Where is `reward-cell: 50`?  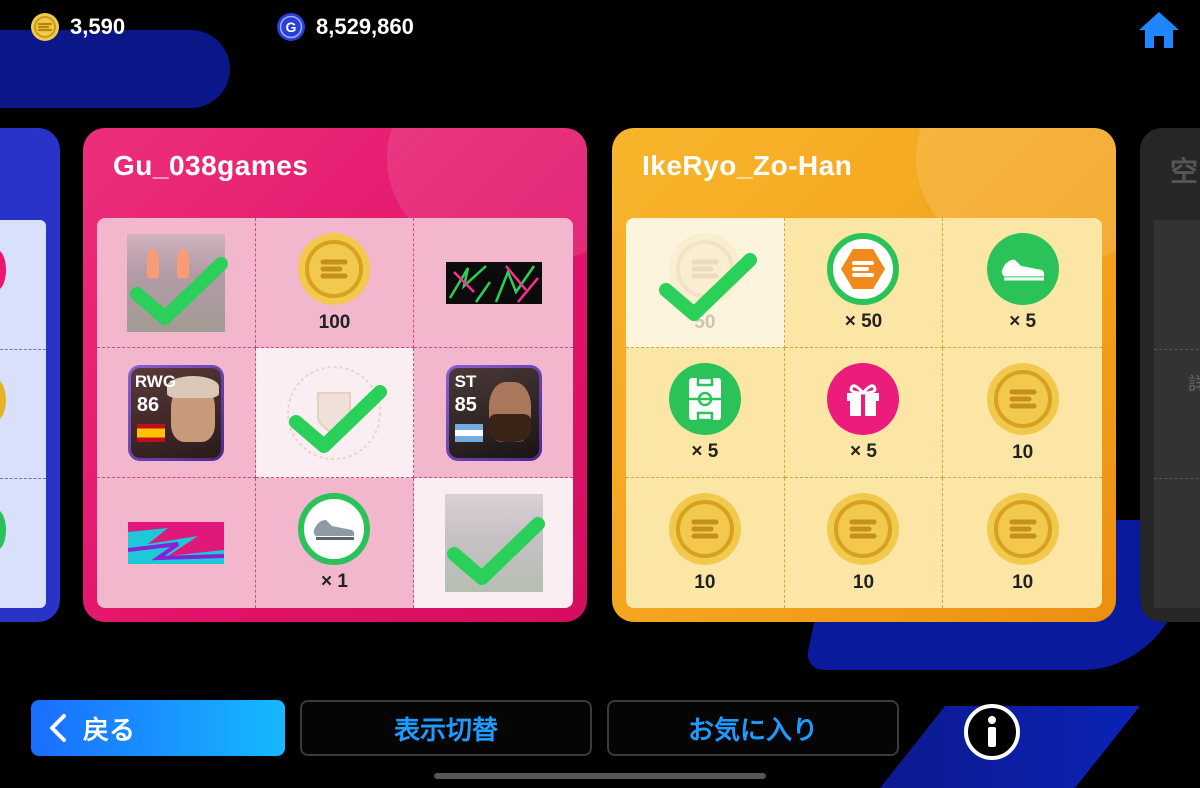
reward-cell: 50 is located at coordinates (705, 283).